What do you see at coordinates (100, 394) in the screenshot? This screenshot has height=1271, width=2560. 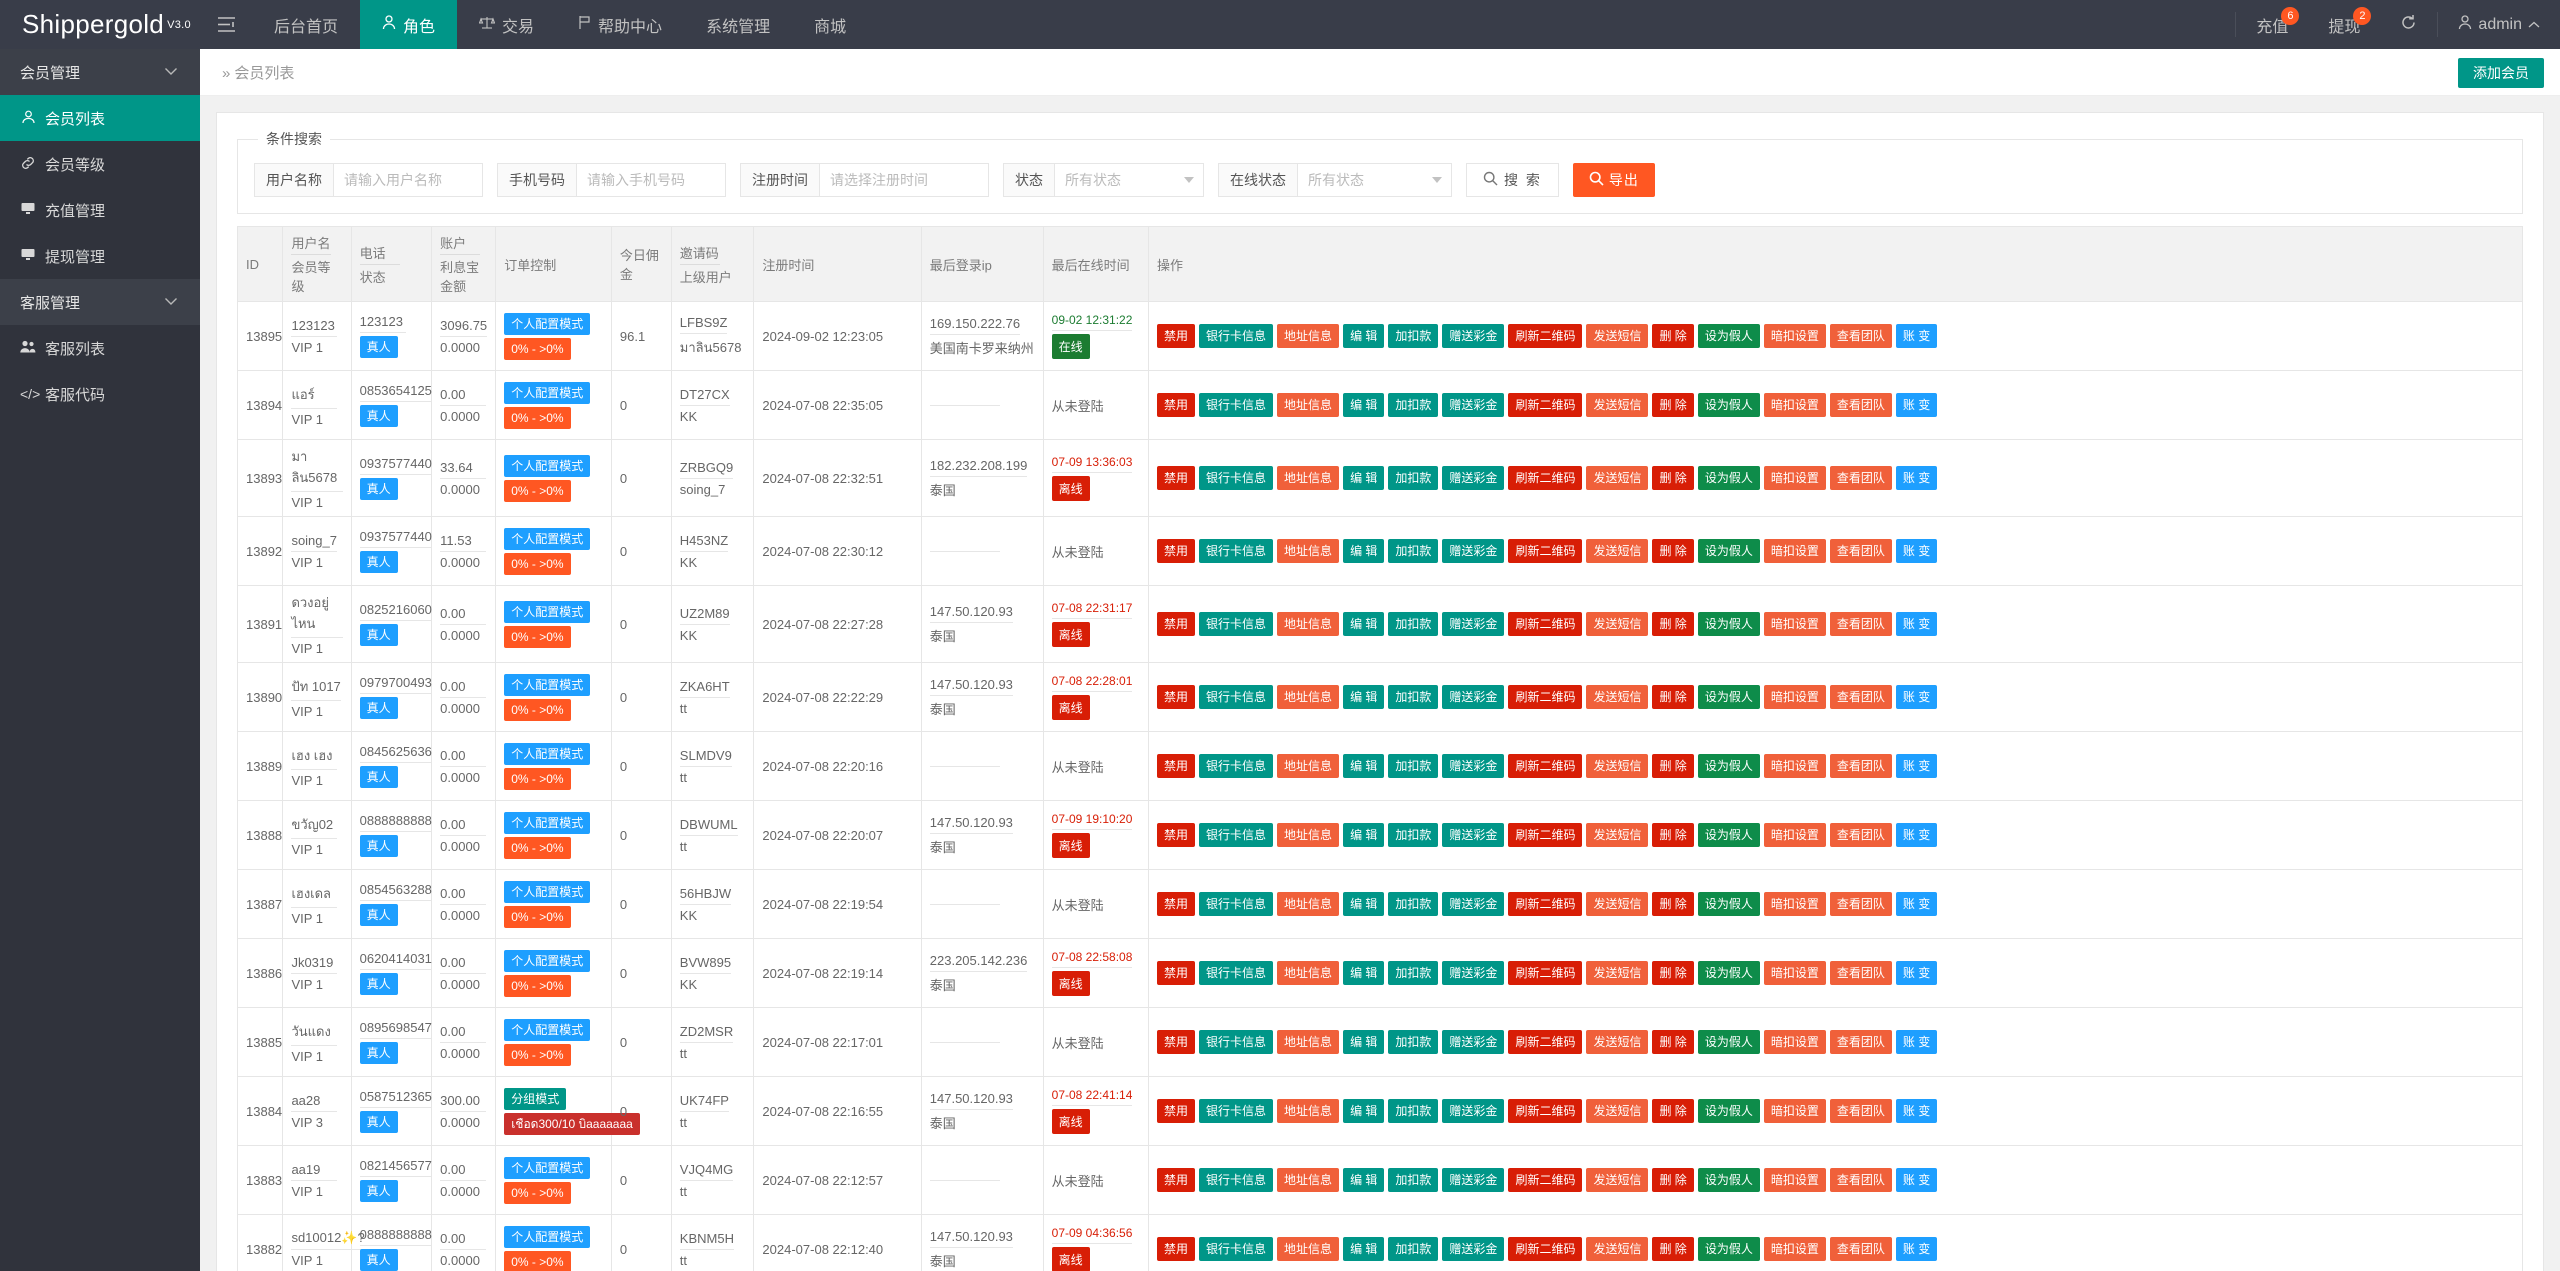 I see `sidebar-item-support-code: </> 客服代码` at bounding box center [100, 394].